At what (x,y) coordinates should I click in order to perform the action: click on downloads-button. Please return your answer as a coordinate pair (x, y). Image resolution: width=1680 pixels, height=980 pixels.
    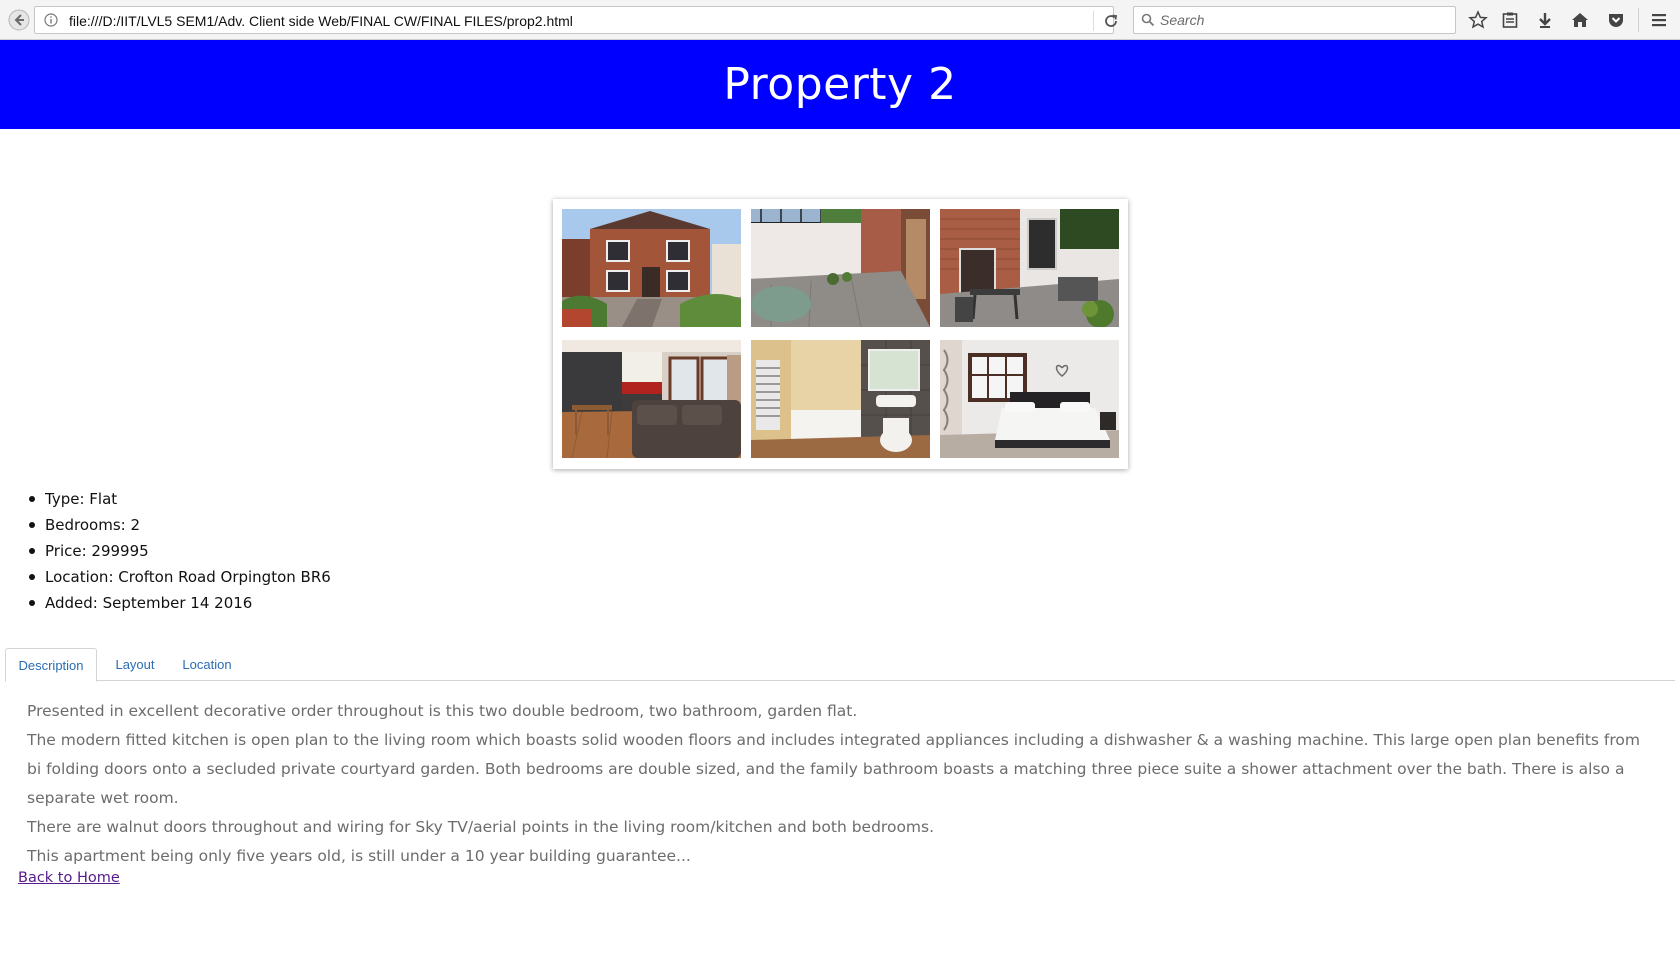
    Looking at the image, I should click on (1545, 20).